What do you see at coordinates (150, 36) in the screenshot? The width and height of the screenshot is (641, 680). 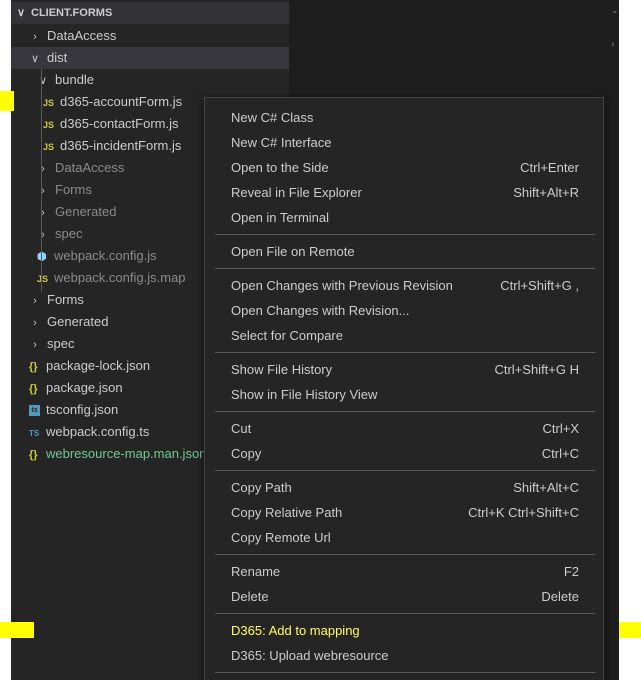 I see `tree-folder: › DataAccess` at bounding box center [150, 36].